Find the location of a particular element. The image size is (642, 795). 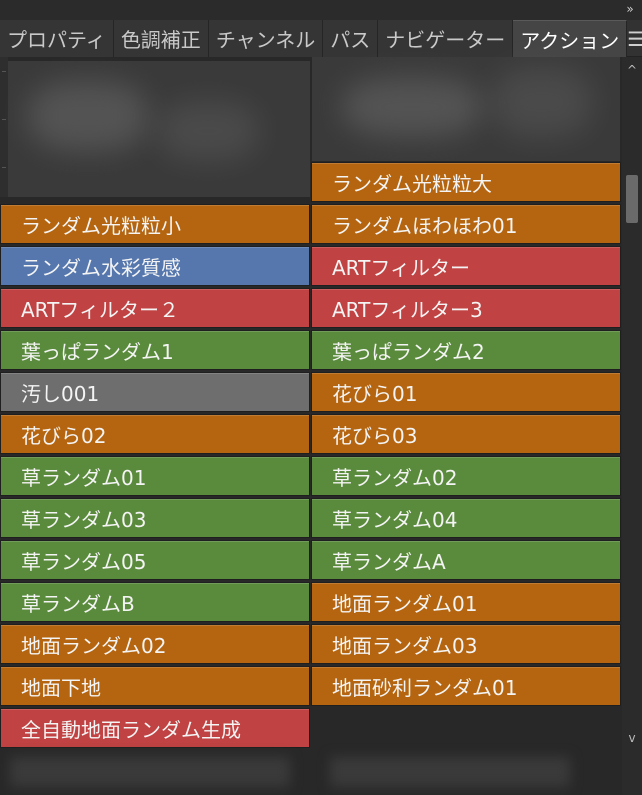

action-button-left-3: ARTフィルター２ is located at coordinates (155, 308).